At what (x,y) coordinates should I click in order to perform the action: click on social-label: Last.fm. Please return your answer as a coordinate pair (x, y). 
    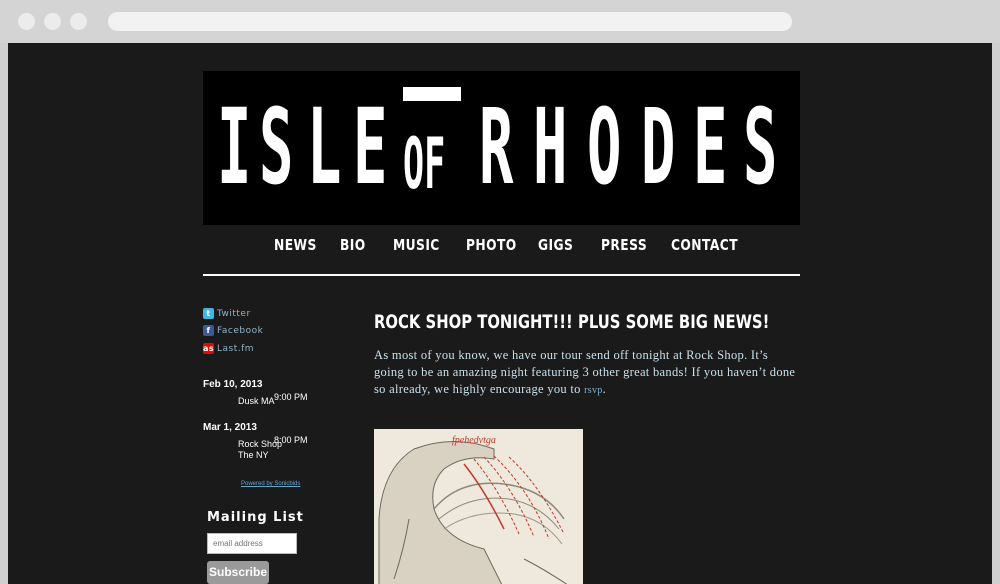
    Looking at the image, I should click on (235, 349).